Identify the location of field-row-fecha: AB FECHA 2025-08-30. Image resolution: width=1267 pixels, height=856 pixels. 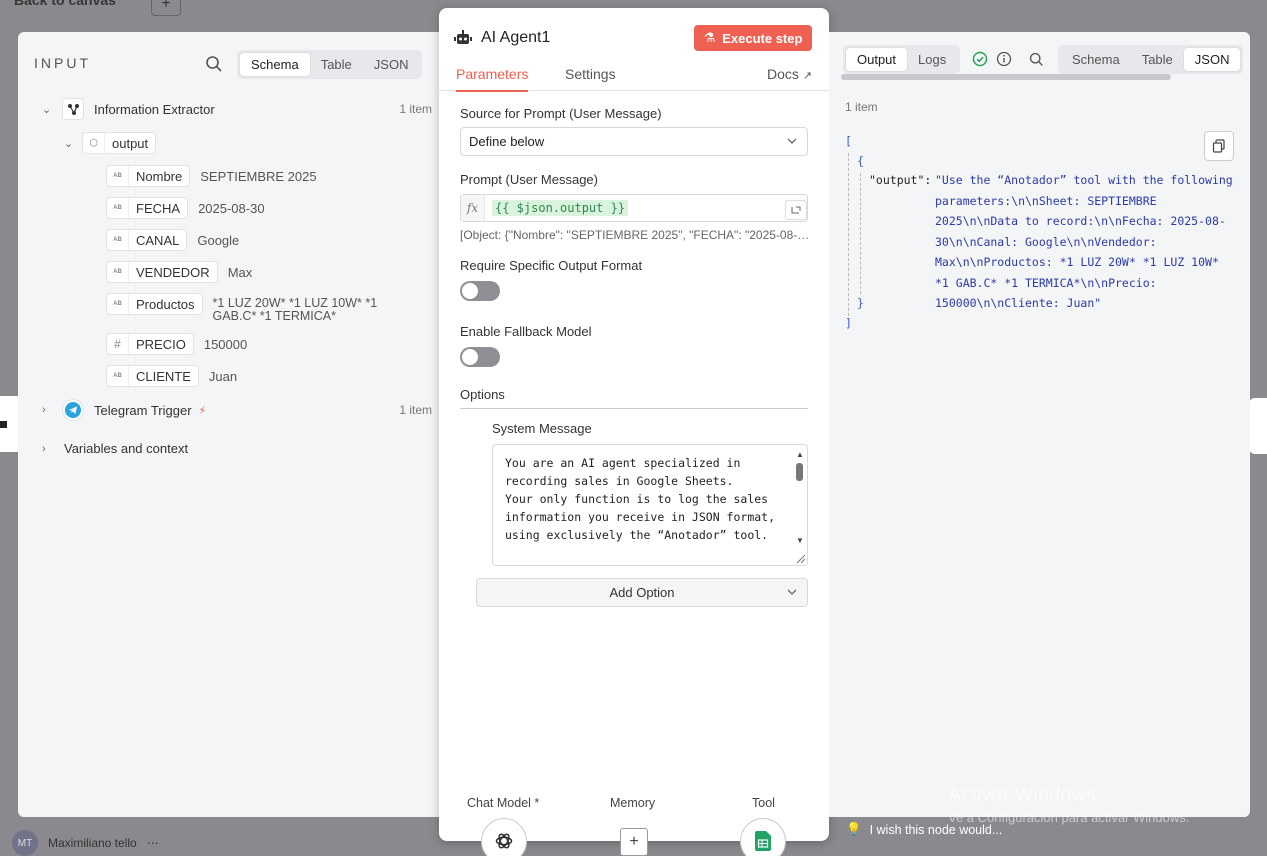
(185, 209).